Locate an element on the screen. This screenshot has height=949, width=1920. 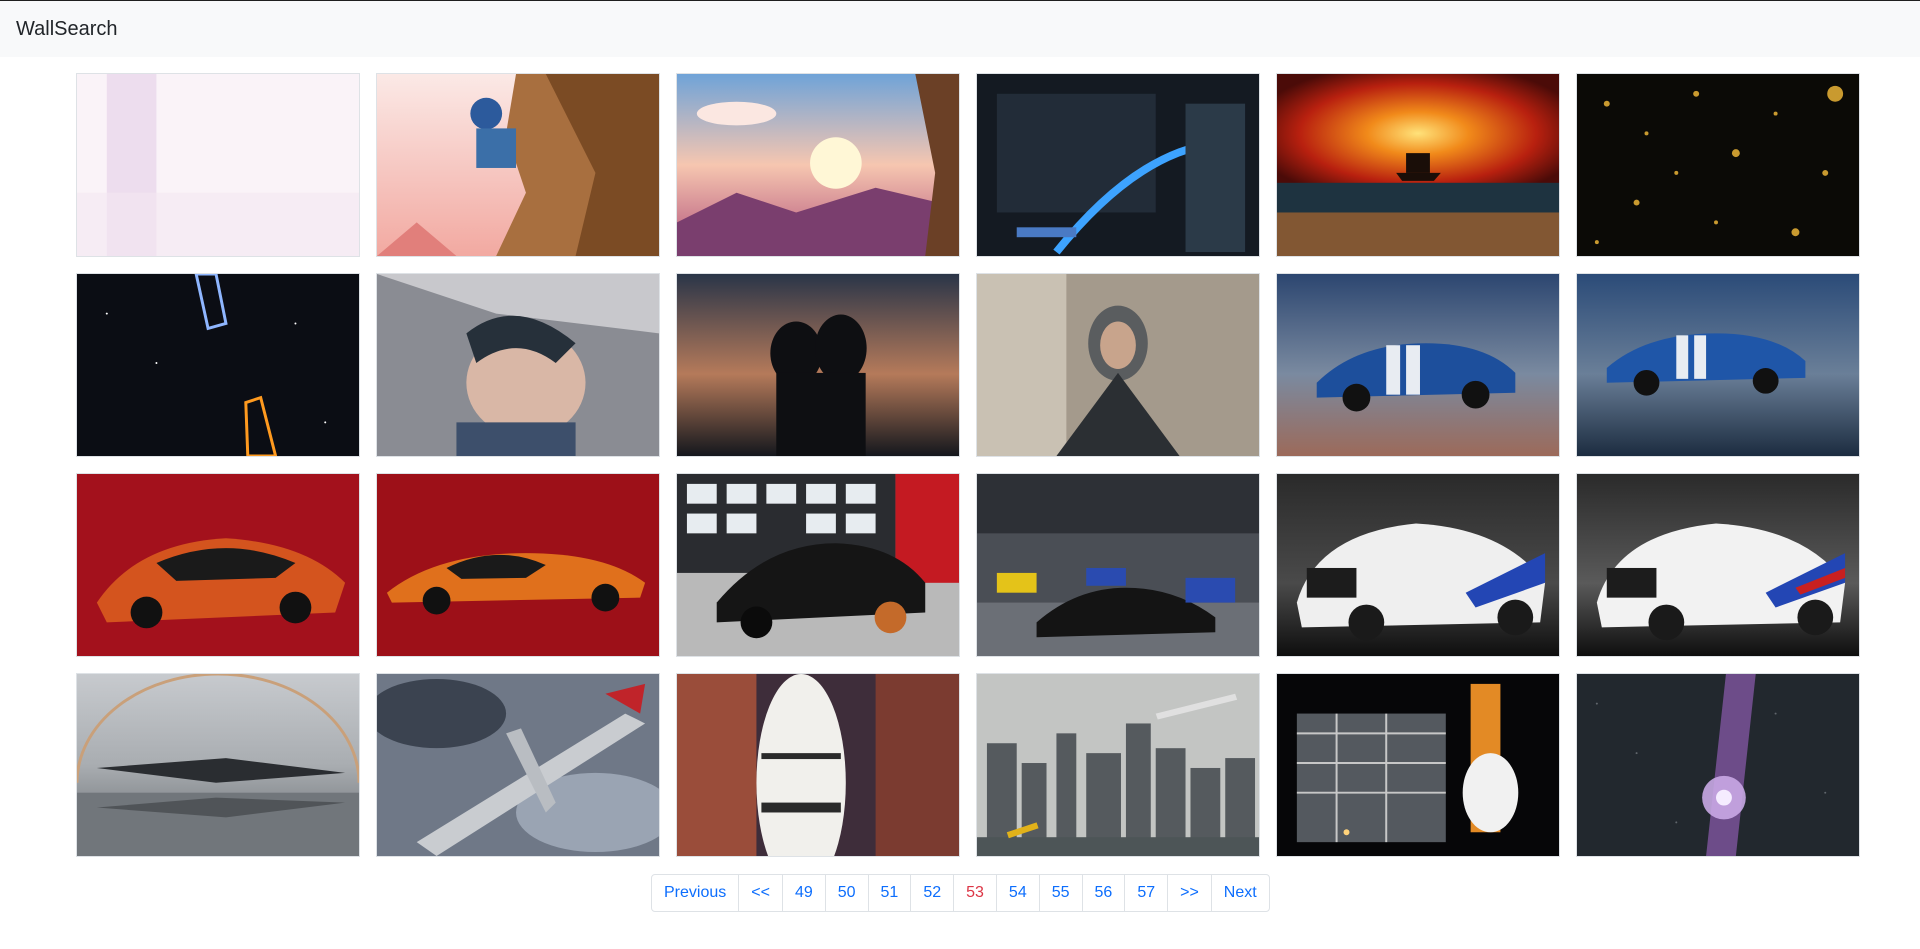
page-item: >> is located at coordinates (1189, 893).